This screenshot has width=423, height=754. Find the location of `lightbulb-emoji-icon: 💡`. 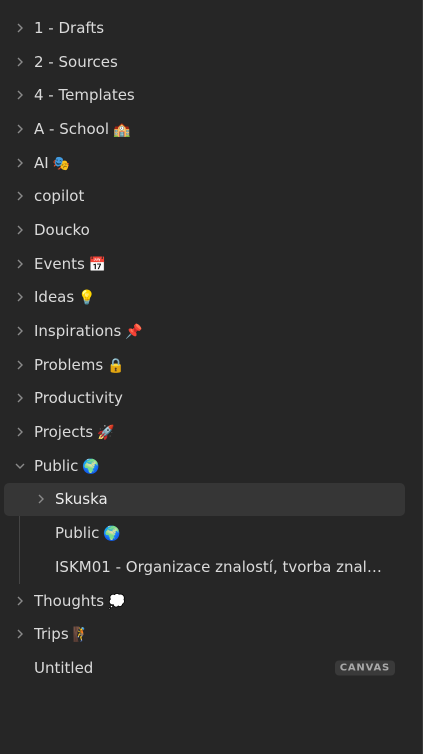

lightbulb-emoji-icon: 💡 is located at coordinates (87, 298).